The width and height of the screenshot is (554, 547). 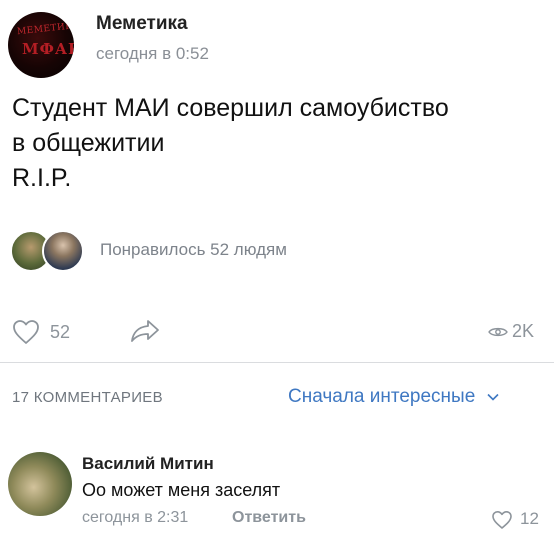 I want to click on avatar-logo-text-bottom: МФАК, so click(x=48, y=49).